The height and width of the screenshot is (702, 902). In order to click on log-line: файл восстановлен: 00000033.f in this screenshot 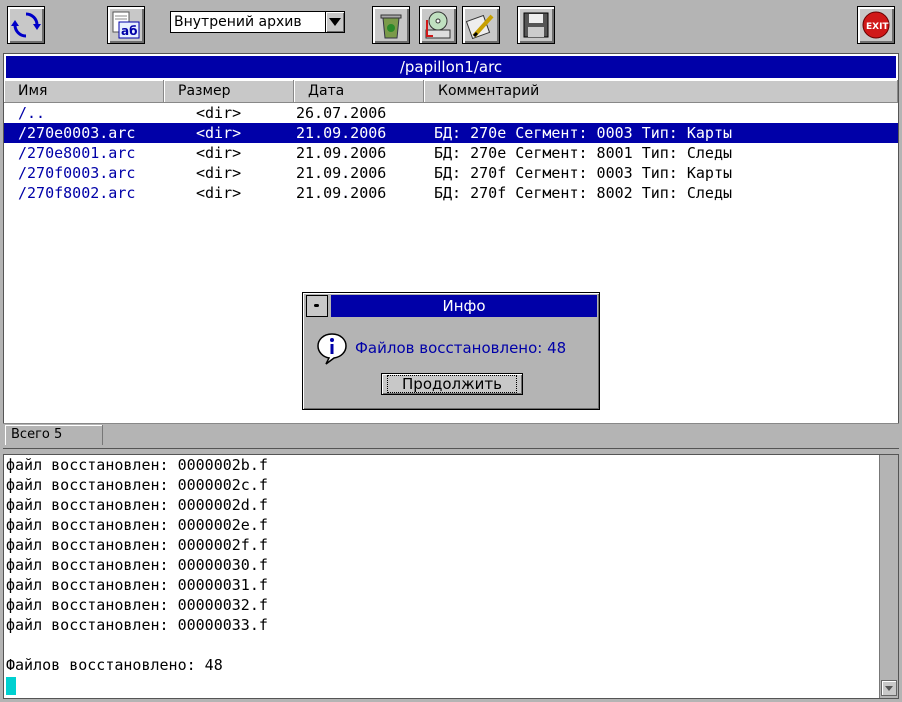, I will do `click(137, 625)`.